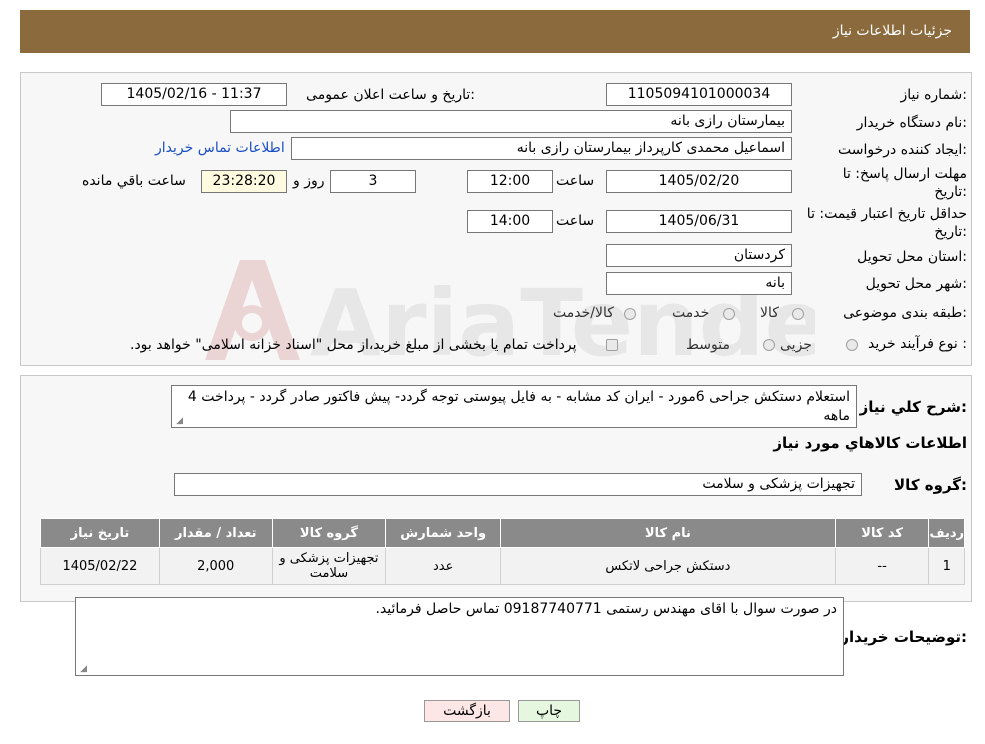  I want to click on requester-label: ایجاد کننده درخواست:, so click(902, 150).